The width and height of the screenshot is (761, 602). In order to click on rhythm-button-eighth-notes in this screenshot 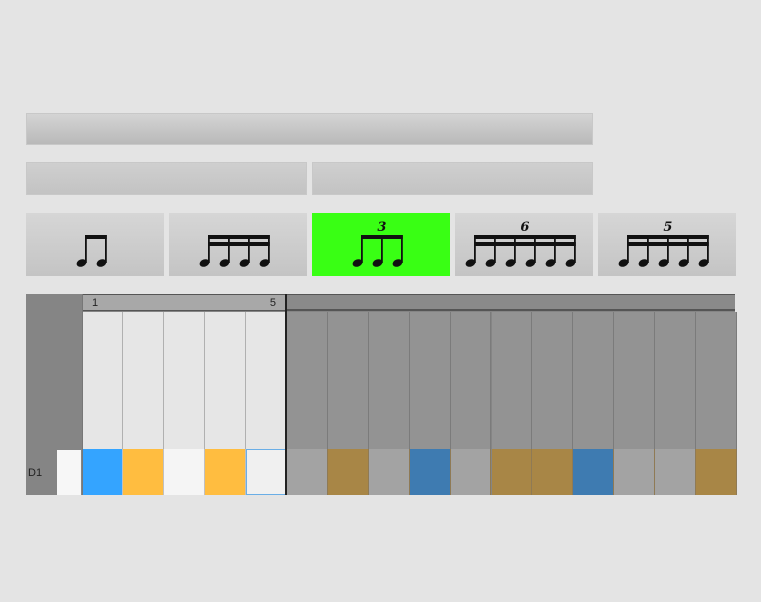, I will do `click(95, 244)`.